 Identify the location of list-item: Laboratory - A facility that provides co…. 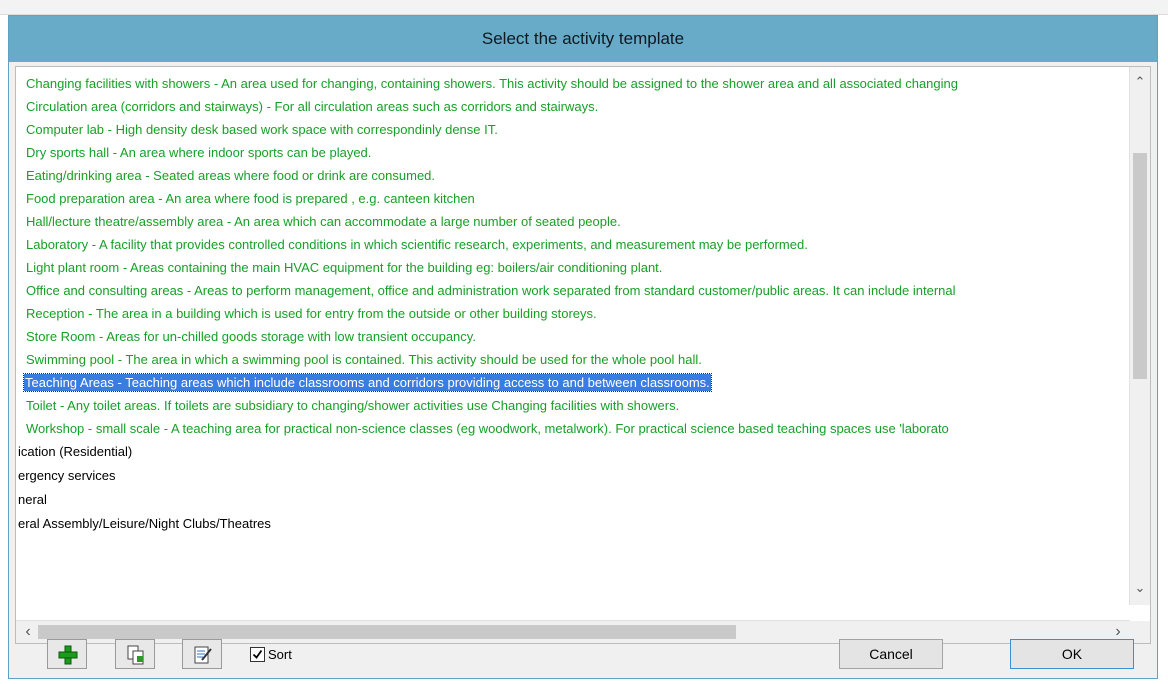
(417, 245).